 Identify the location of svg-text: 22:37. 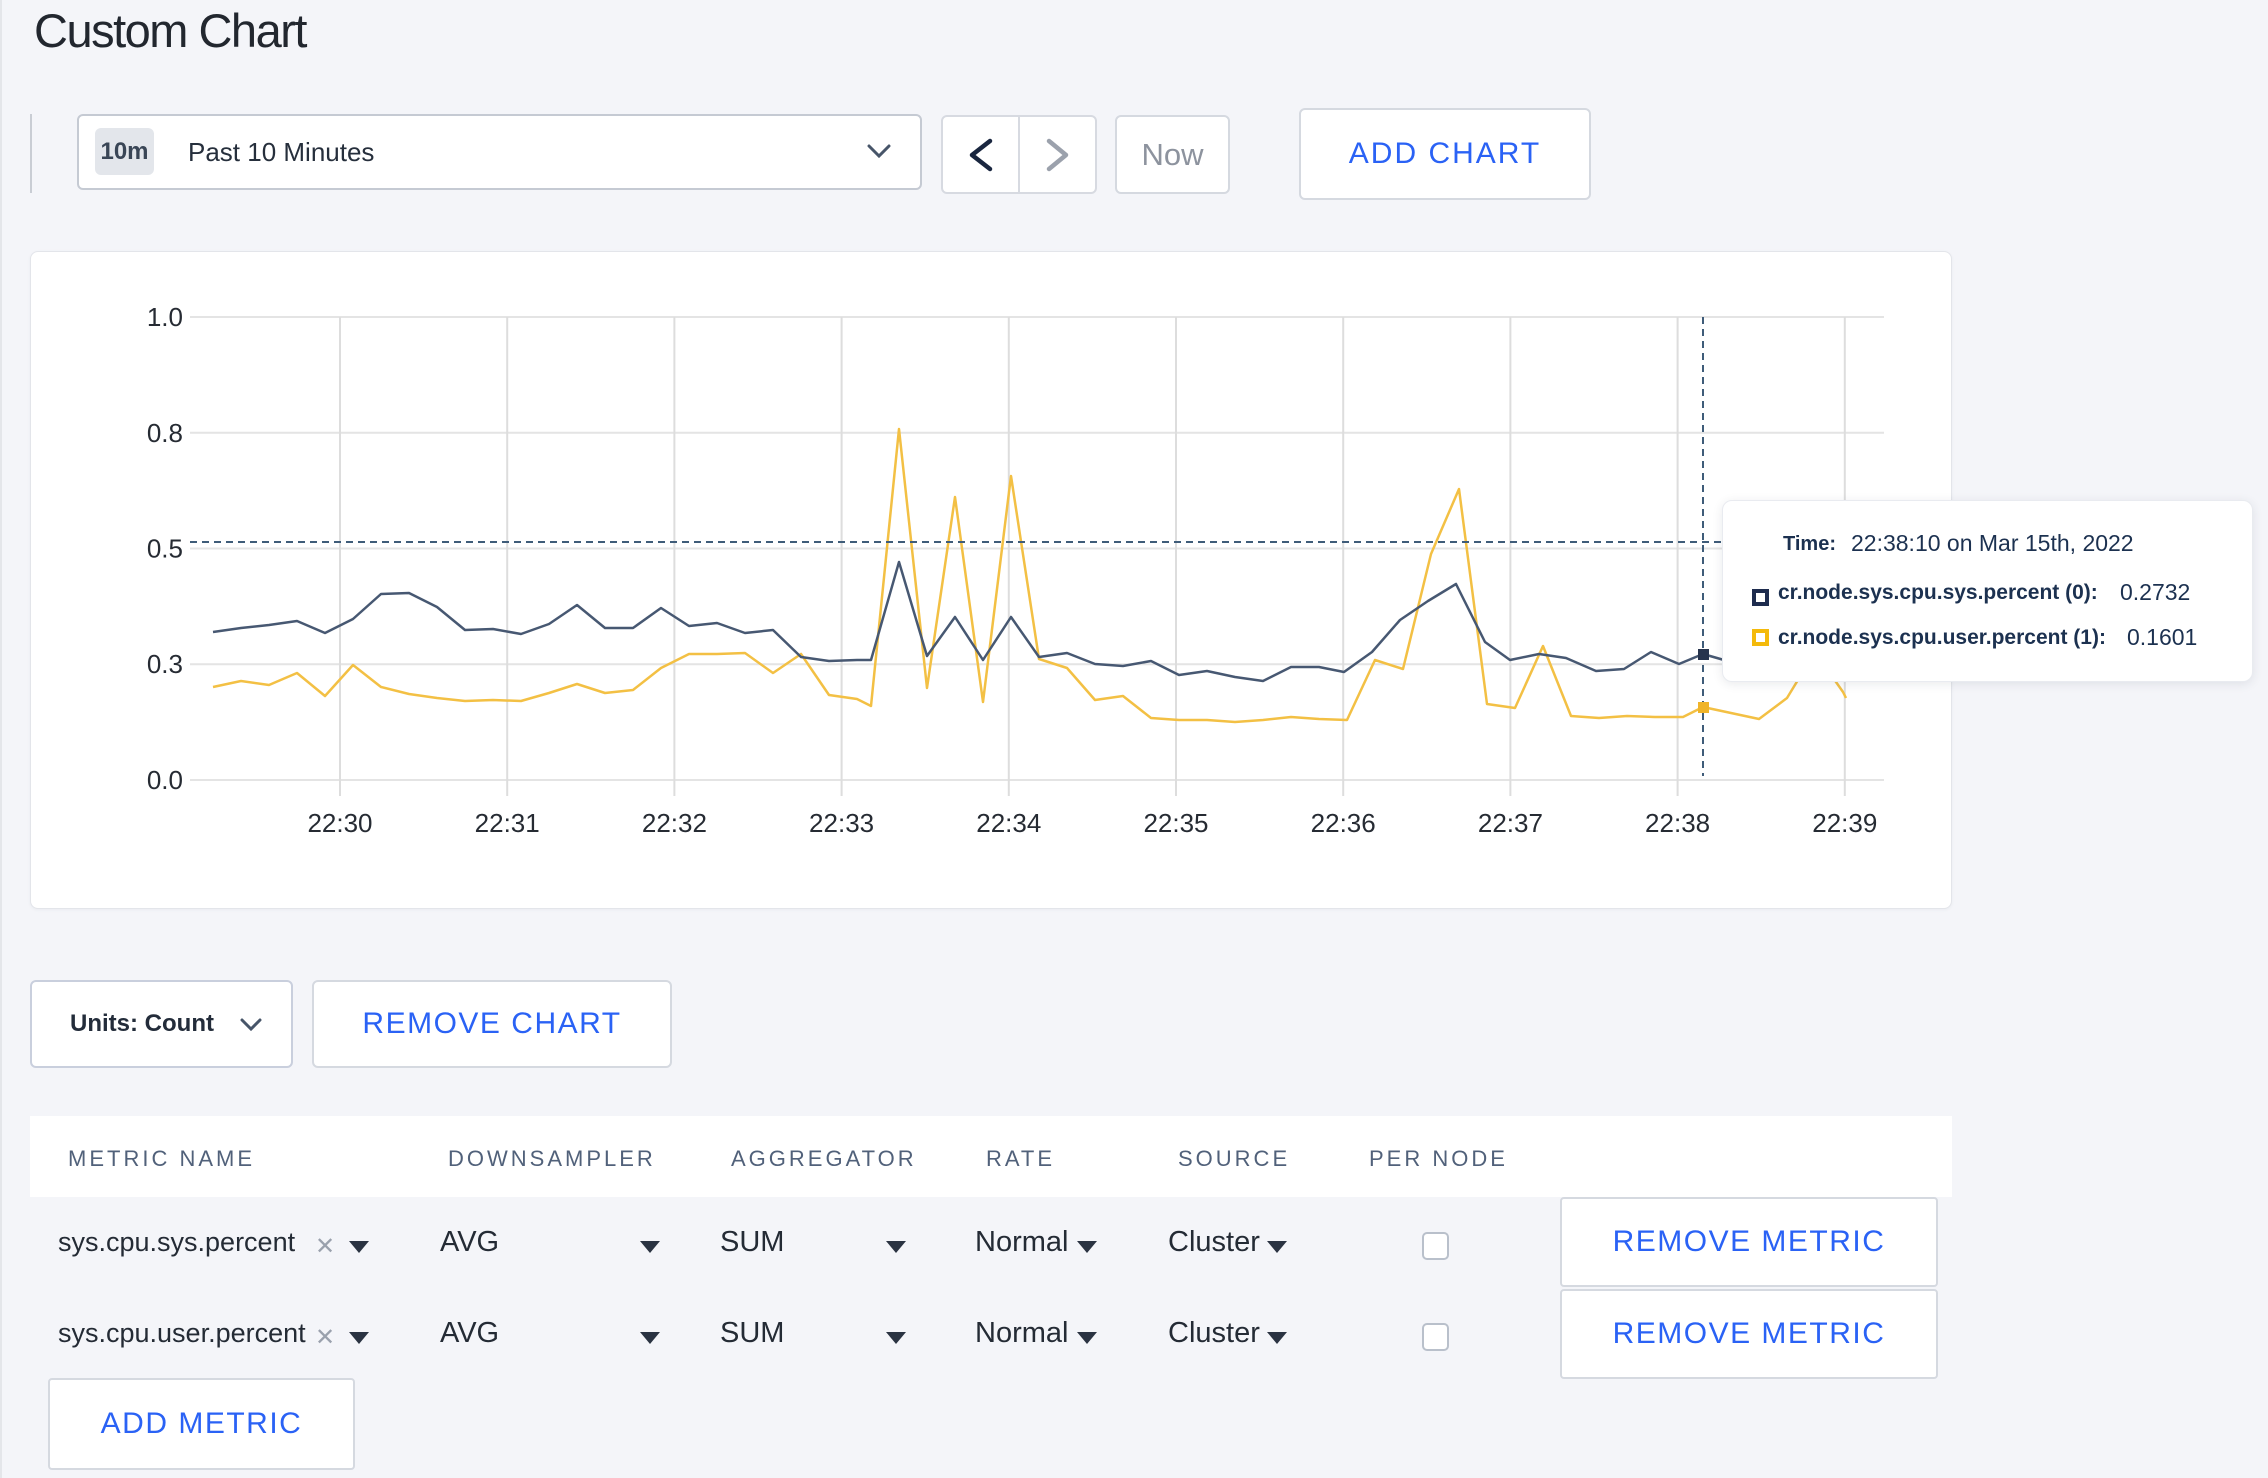
(1510, 823).